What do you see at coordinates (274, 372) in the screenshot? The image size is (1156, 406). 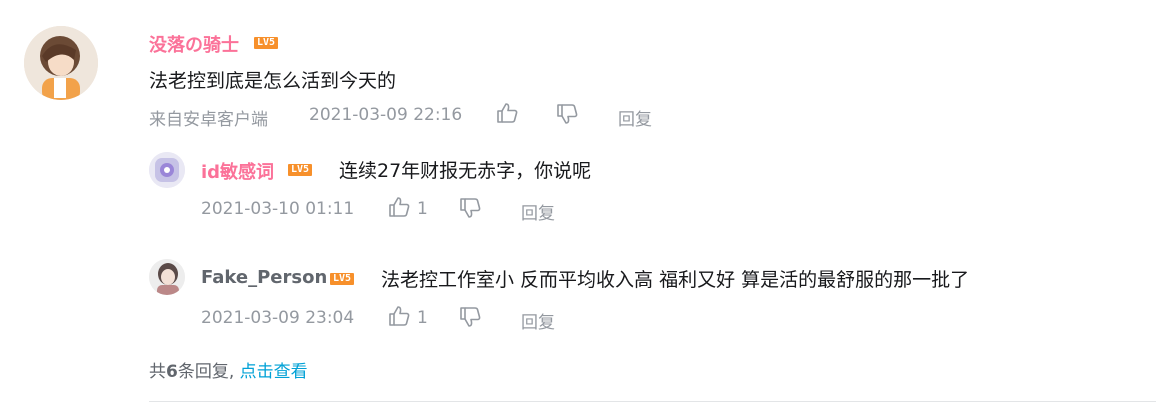 I see `view-replies-link: 点击查看` at bounding box center [274, 372].